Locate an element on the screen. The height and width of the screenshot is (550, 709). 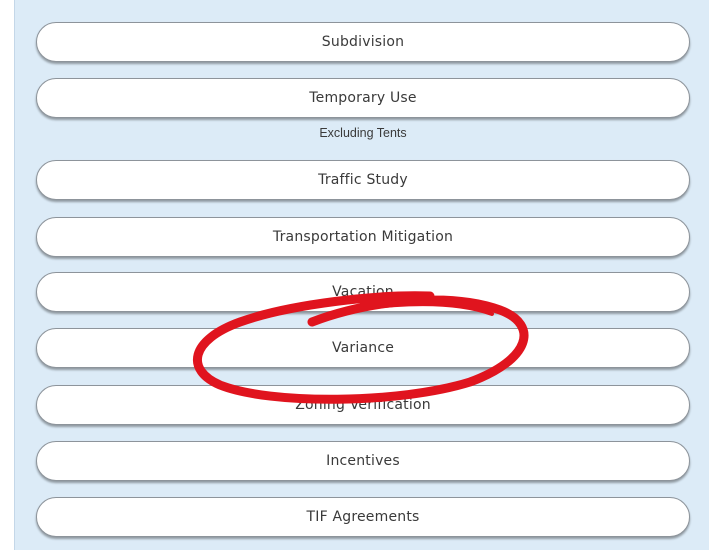
vacation-button: Vacation is located at coordinates (363, 292).